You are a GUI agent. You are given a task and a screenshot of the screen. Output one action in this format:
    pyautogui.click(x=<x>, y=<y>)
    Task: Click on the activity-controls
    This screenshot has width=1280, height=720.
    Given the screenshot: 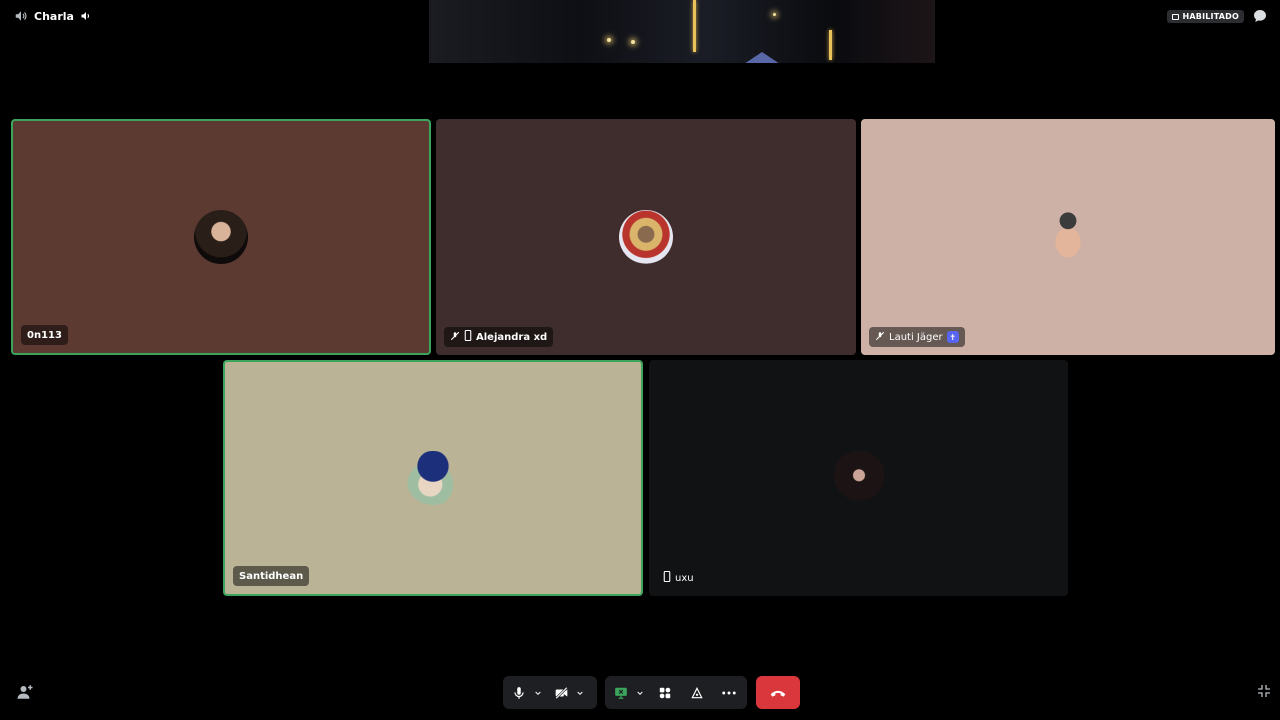 What is the action you would take?
    pyautogui.click(x=676, y=692)
    